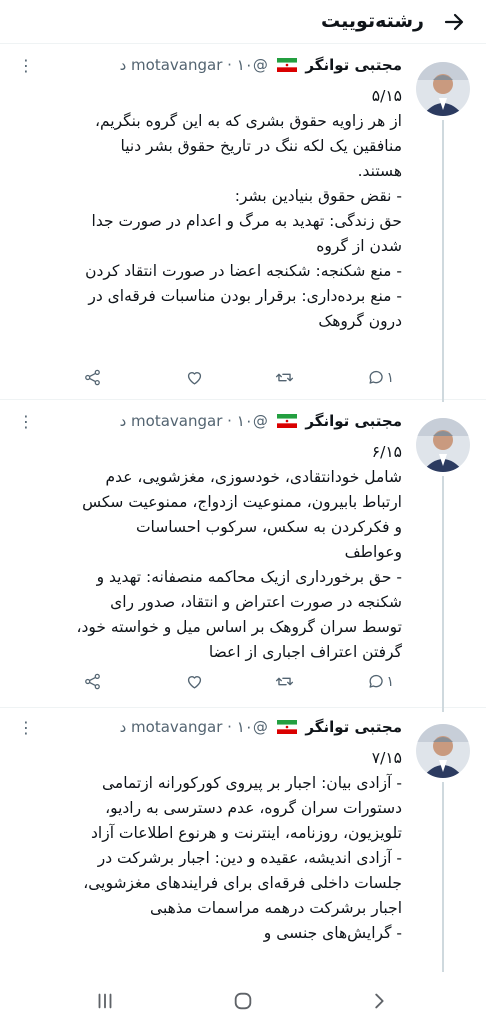 Image resolution: width=486 pixels, height=1028 pixels. Describe the element at coordinates (332, 933) in the screenshot. I see `text-line: - گرایش‌های جنسی و` at that location.